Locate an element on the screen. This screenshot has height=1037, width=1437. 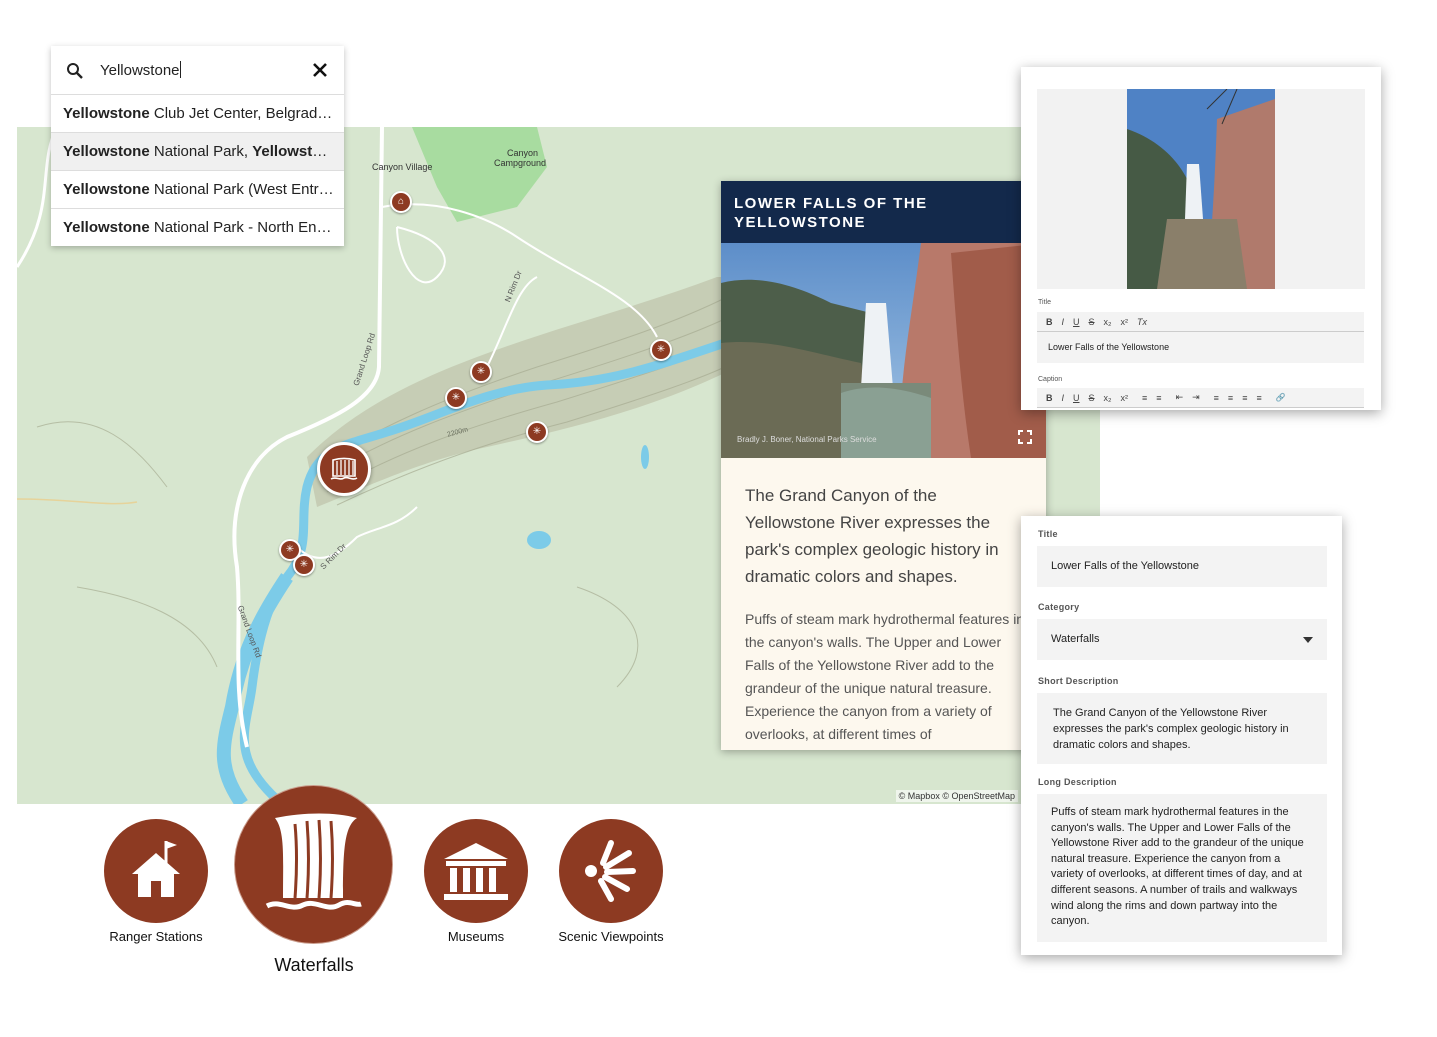
scenic-viewpoints-category is located at coordinates (611, 871).